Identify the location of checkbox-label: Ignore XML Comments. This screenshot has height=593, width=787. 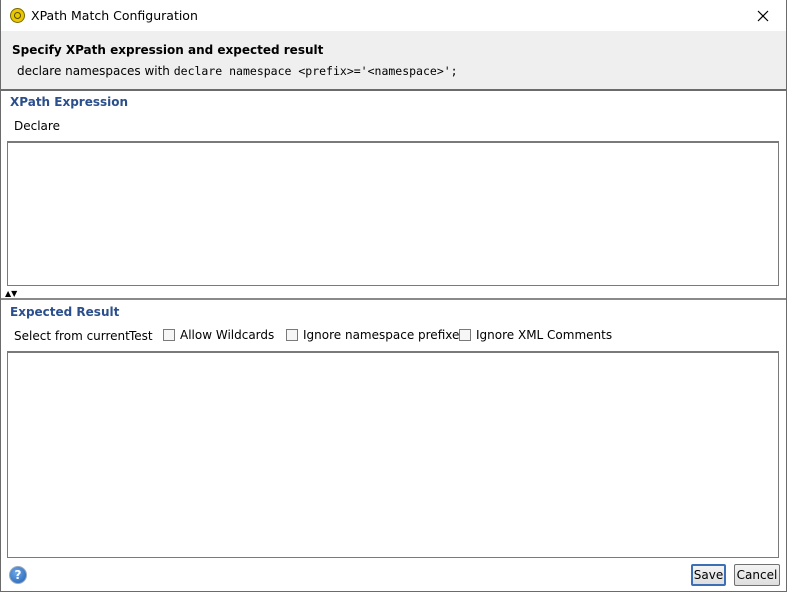
(544, 335).